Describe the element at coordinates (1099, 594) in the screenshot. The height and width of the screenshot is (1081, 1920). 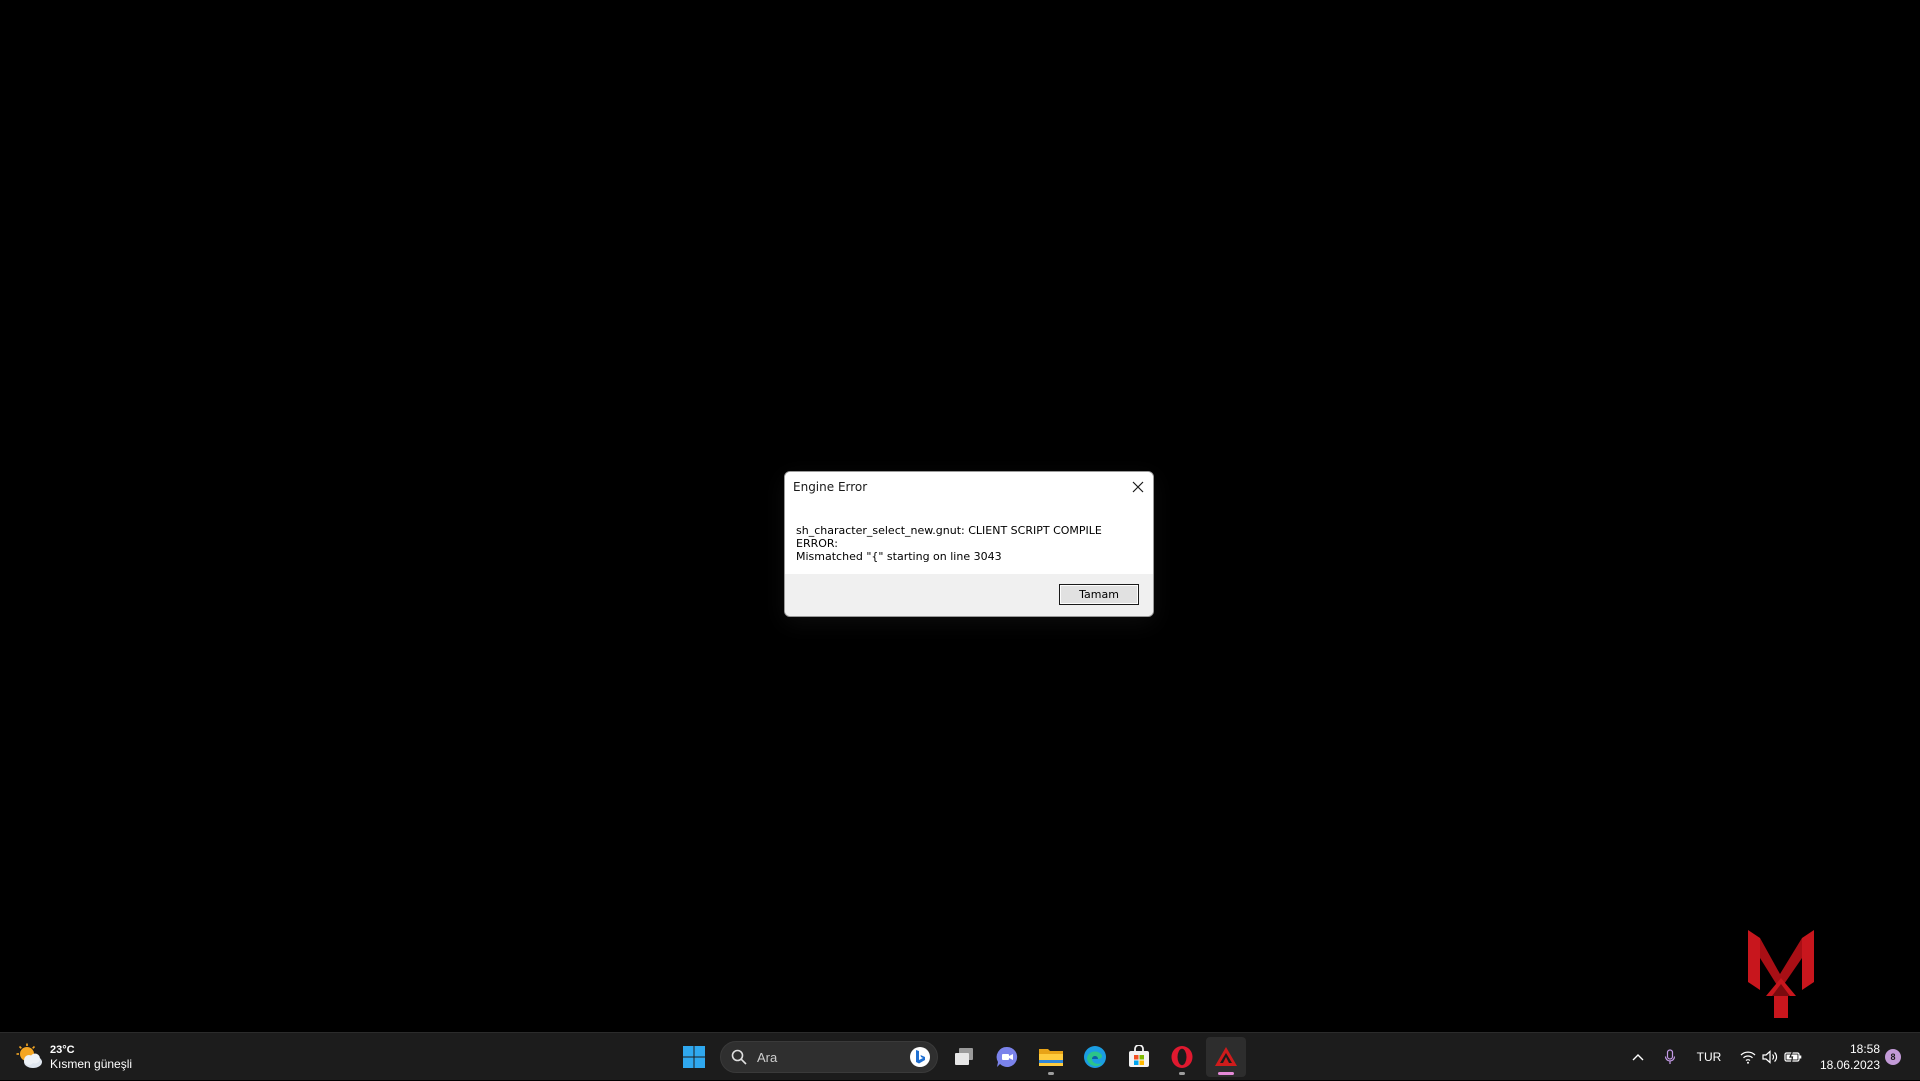
I see `ok-button: Tamam` at that location.